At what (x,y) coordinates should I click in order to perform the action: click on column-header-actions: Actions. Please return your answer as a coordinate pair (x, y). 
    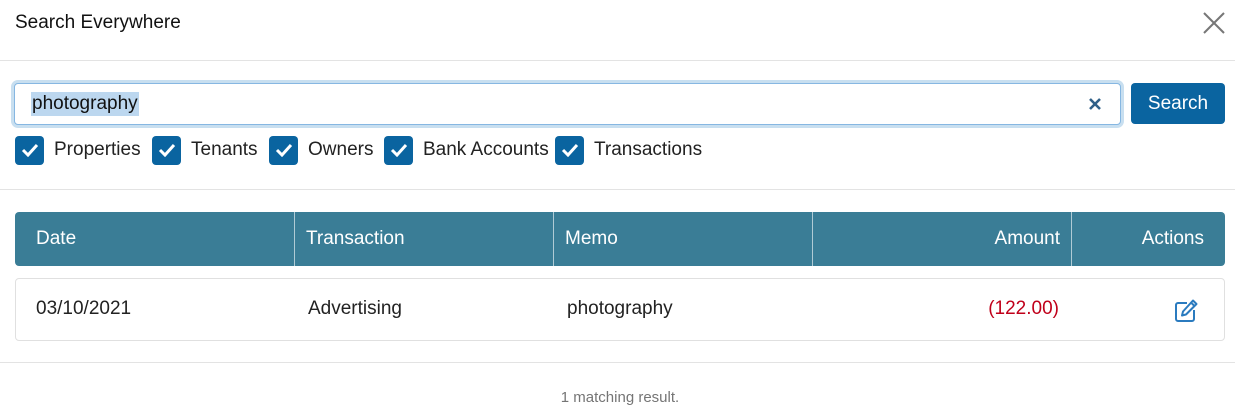
    Looking at the image, I should click on (1172, 238).